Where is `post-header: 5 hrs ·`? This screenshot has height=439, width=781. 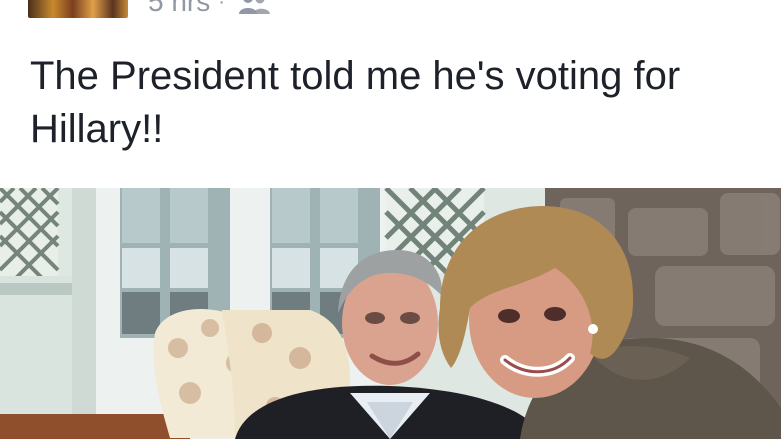
post-header: 5 hrs · is located at coordinates (390, 20).